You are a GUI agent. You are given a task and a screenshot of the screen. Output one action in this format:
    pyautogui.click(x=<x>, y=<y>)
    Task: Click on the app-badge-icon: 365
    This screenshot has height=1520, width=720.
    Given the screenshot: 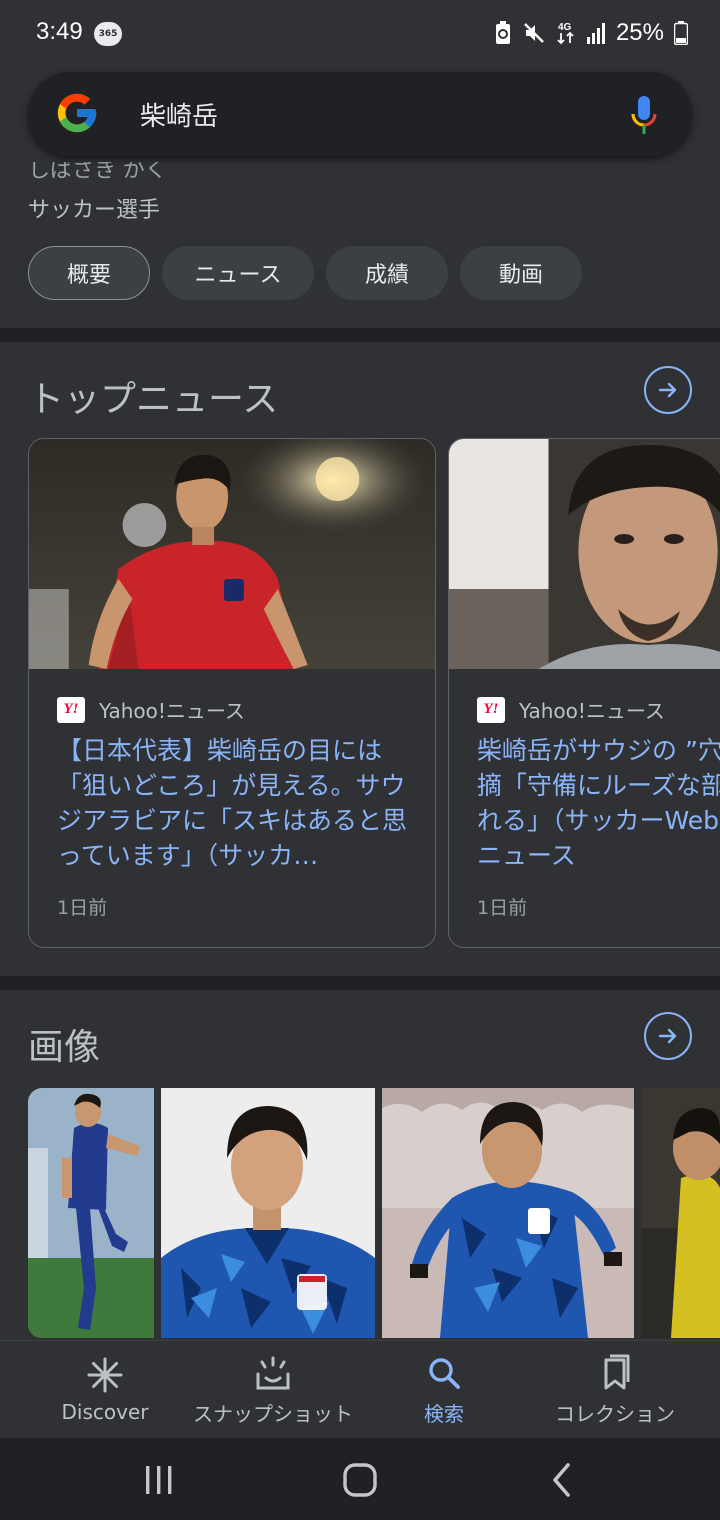 What is the action you would take?
    pyautogui.click(x=108, y=34)
    